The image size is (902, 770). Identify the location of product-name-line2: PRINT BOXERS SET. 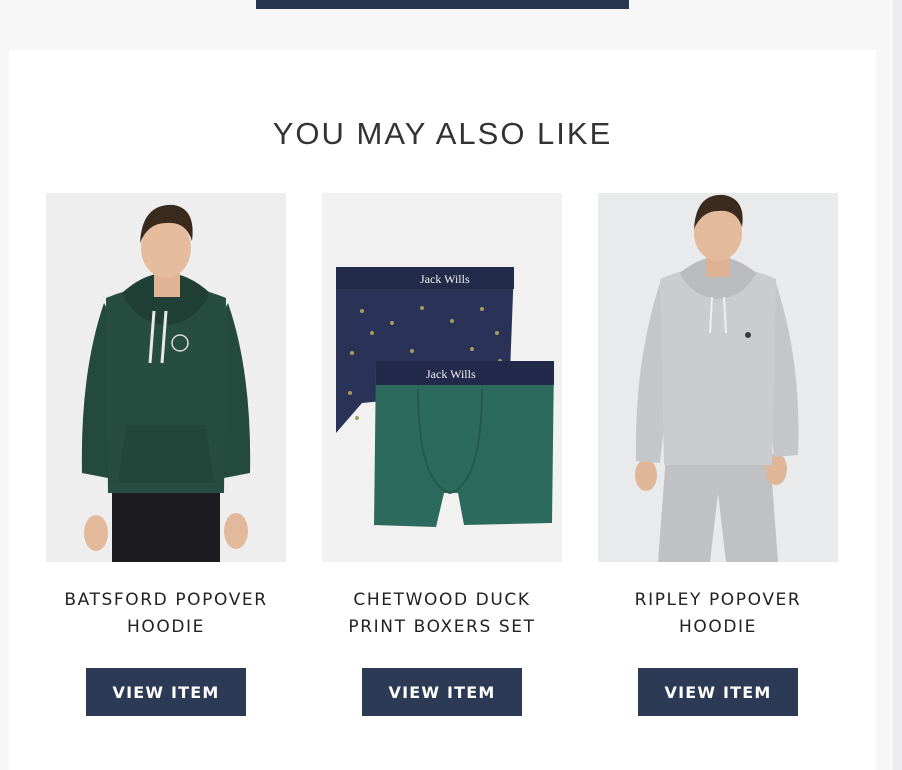
(442, 627).